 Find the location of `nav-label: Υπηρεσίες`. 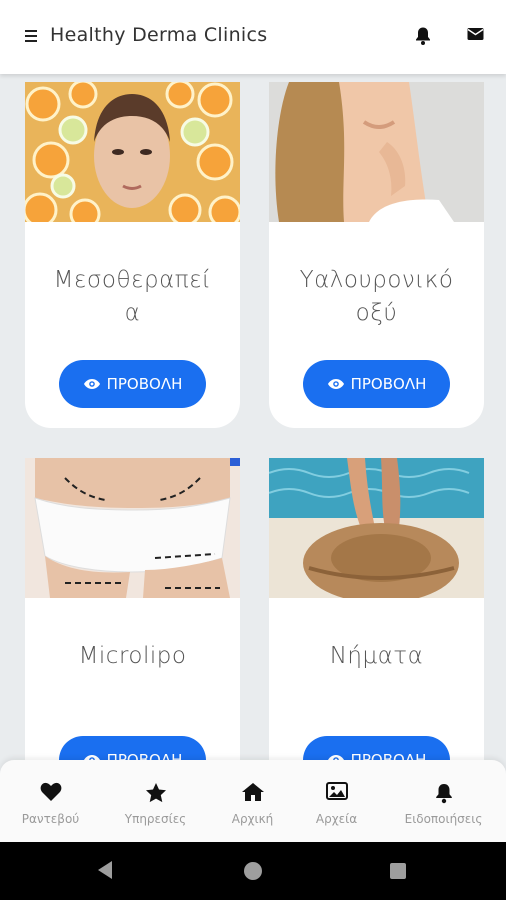

nav-label: Υπηρεσίες is located at coordinates (155, 819).